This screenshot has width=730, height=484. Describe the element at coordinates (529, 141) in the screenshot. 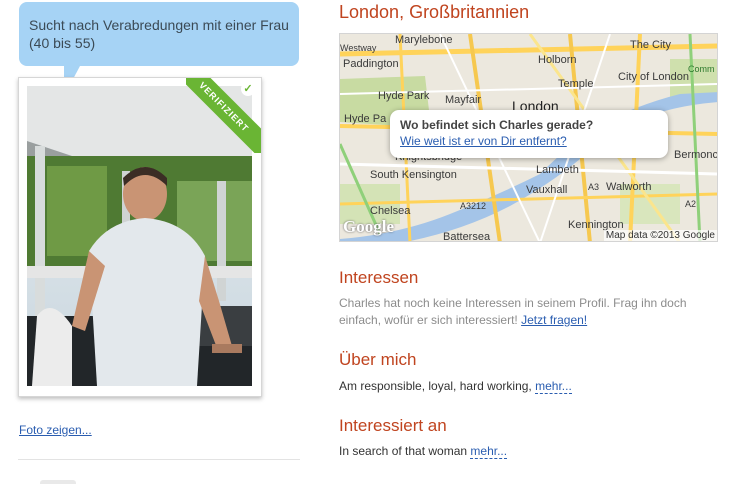

I see `distance-link: Wie weit ist er von Dir entfernt?` at that location.